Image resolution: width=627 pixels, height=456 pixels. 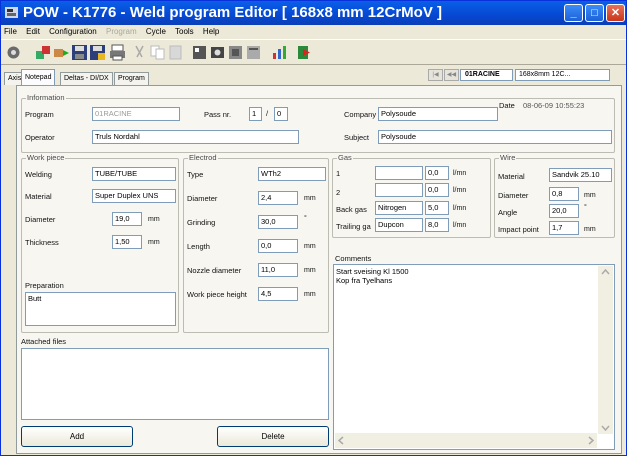 What do you see at coordinates (43, 52) in the screenshot?
I see `machine-icon` at bounding box center [43, 52].